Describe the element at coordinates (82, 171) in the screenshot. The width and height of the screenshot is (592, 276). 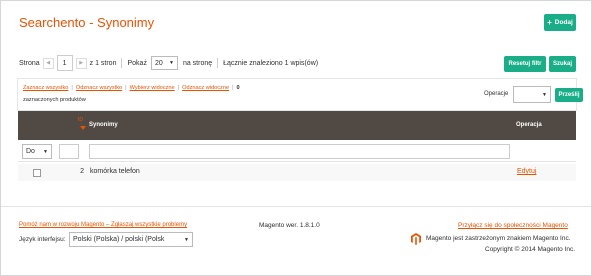
I see `row-id: 2` at that location.